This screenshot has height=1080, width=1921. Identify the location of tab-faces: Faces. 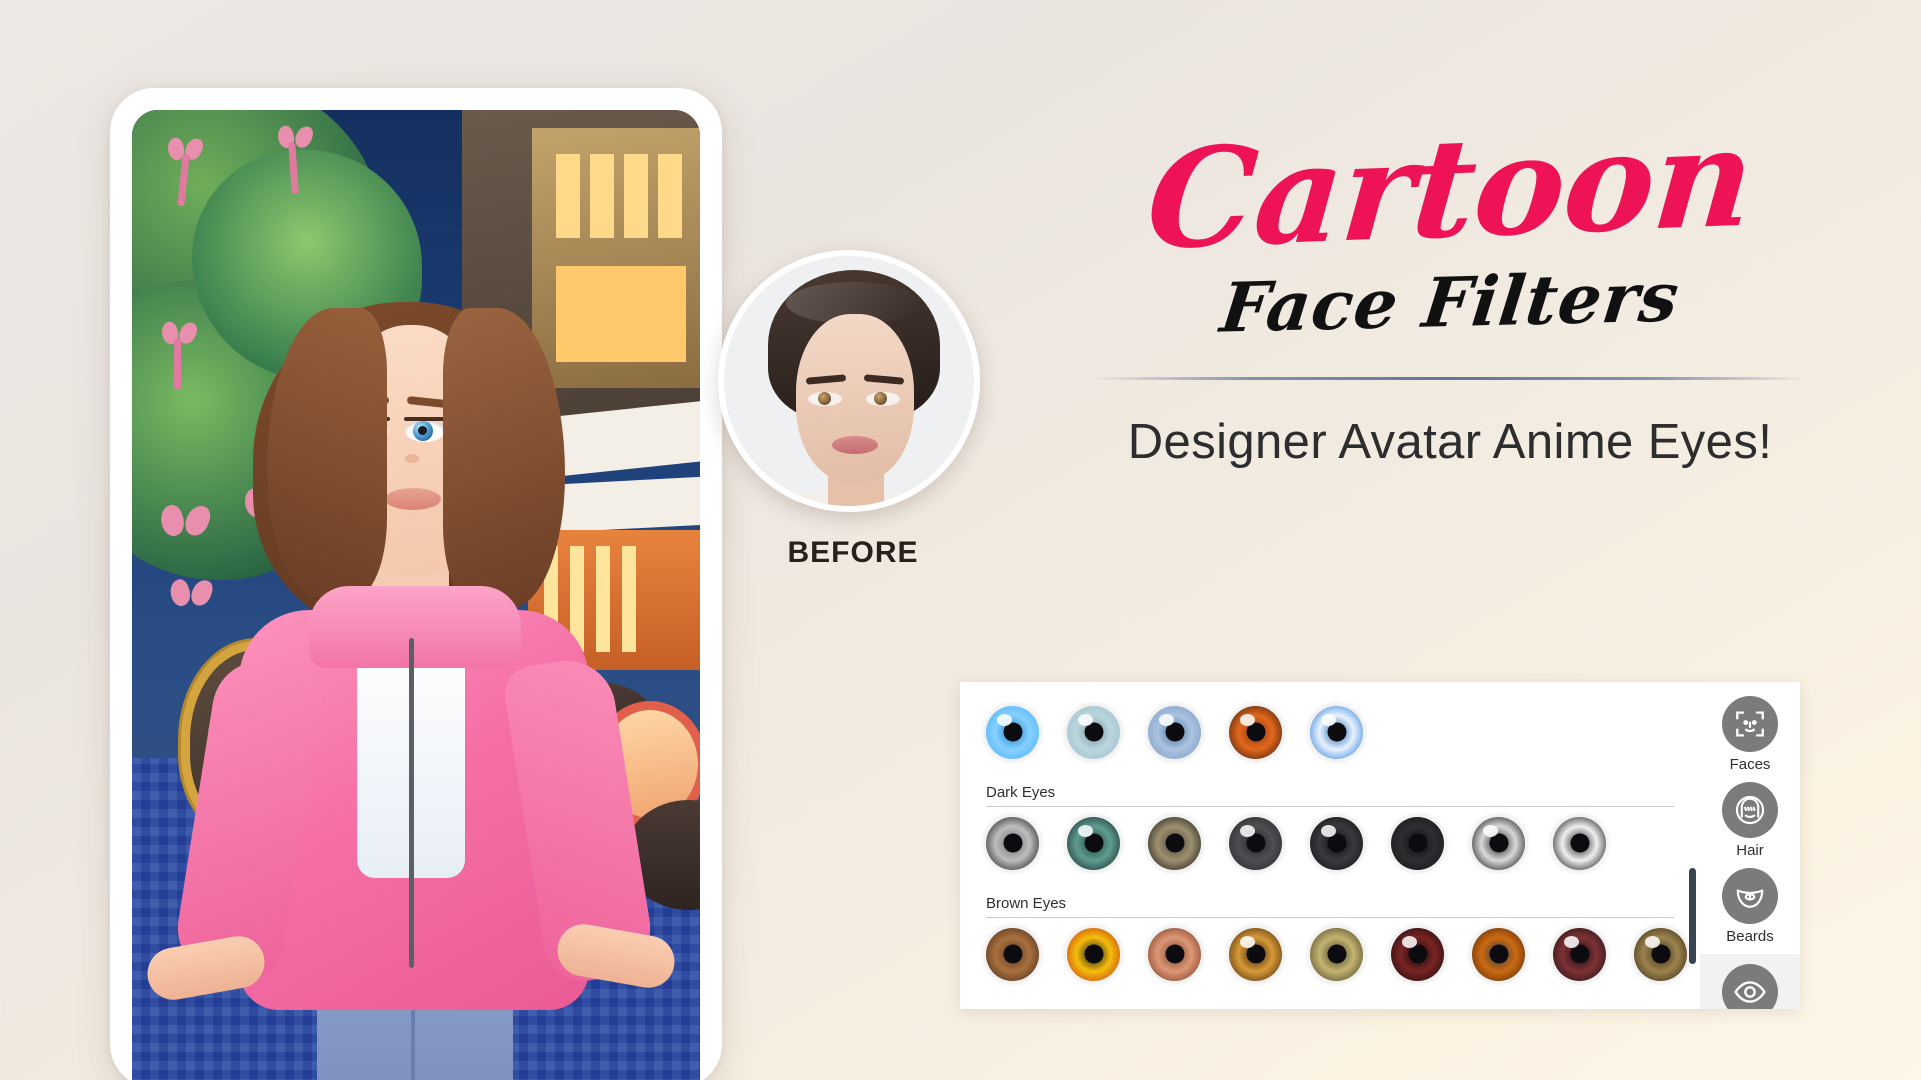
(1750, 734).